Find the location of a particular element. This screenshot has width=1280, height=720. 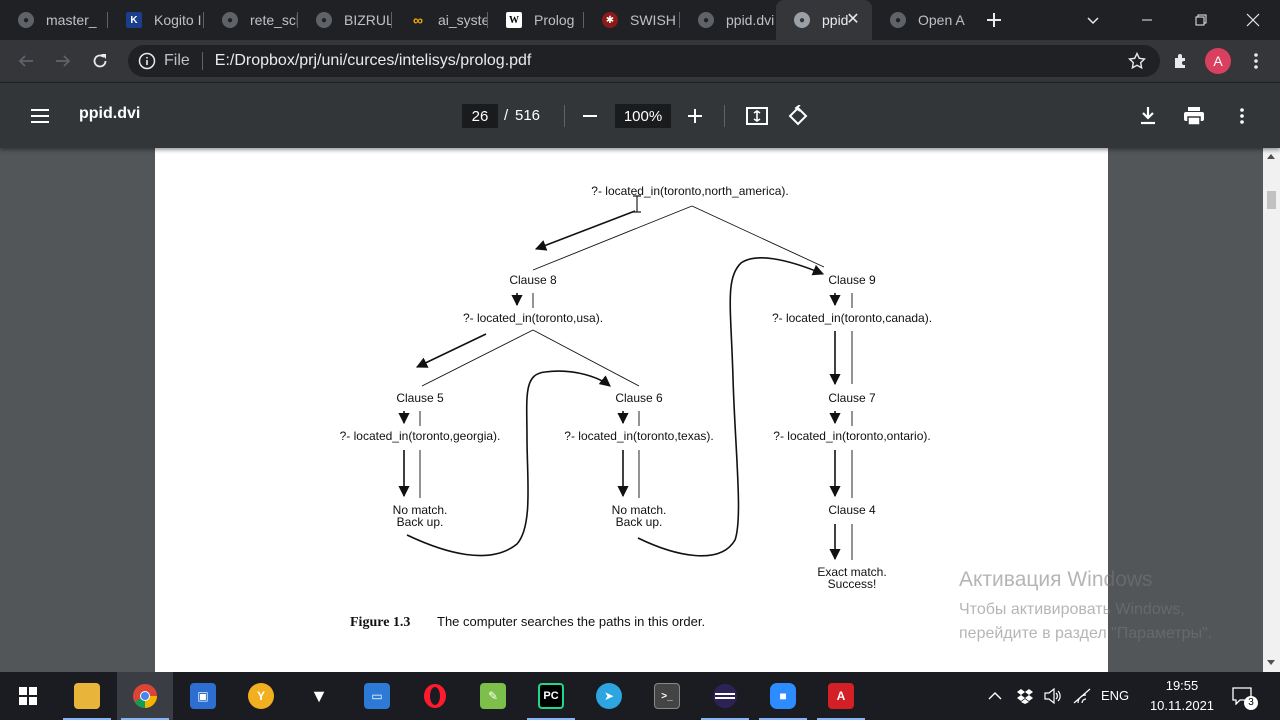

close-window-button is located at coordinates (1253, 20).